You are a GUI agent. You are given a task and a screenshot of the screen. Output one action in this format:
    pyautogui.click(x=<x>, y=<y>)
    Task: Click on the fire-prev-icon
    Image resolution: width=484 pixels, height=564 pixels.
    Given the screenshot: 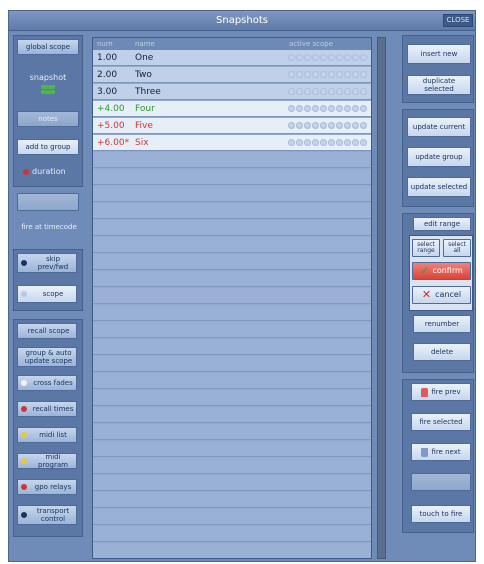 What is the action you would take?
    pyautogui.click(x=425, y=392)
    